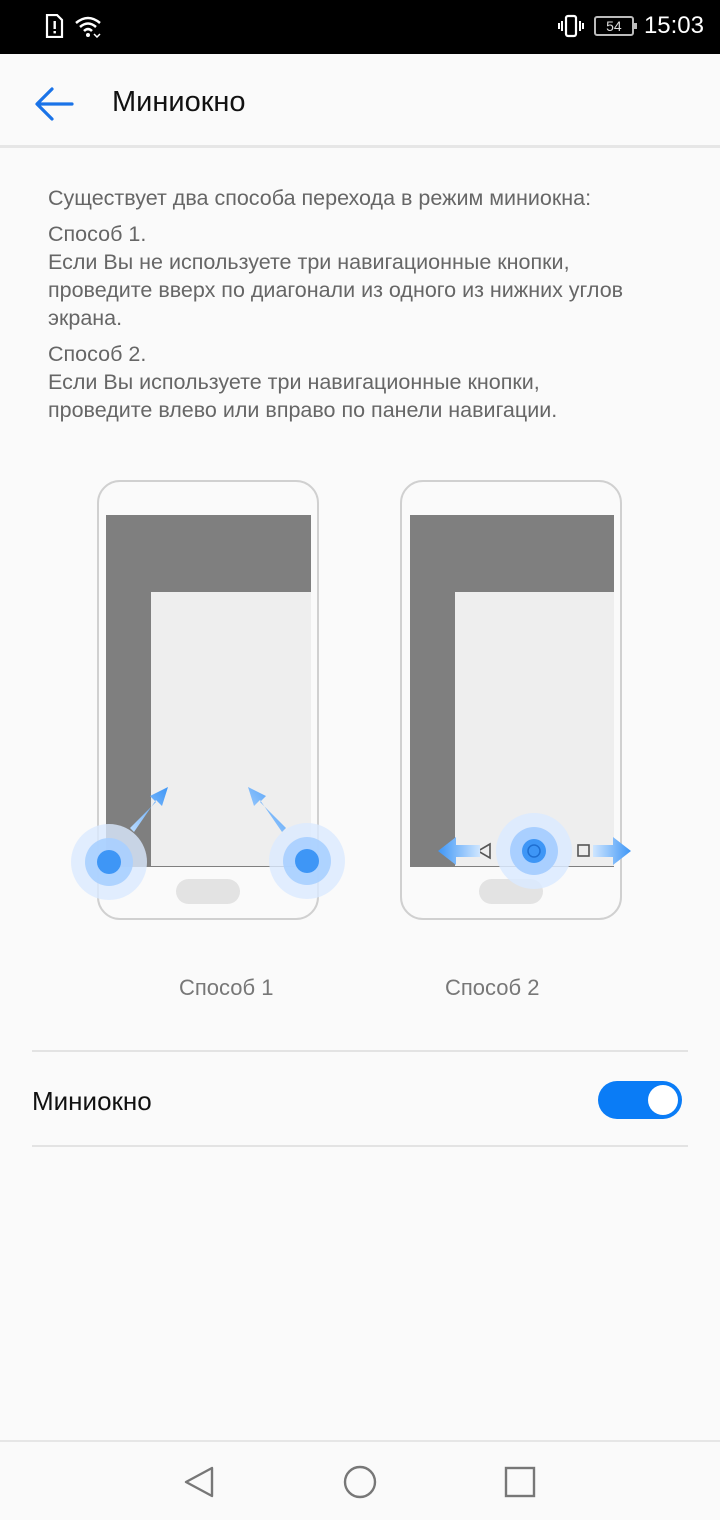 Image resolution: width=720 pixels, height=1520 pixels. Describe the element at coordinates (515, 700) in the screenshot. I see `method2-illustration` at that location.